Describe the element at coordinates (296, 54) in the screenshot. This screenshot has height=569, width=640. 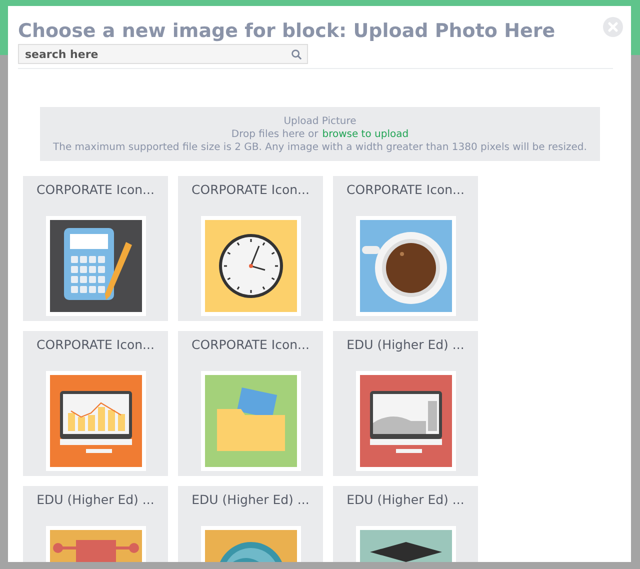
I see `search-icon` at that location.